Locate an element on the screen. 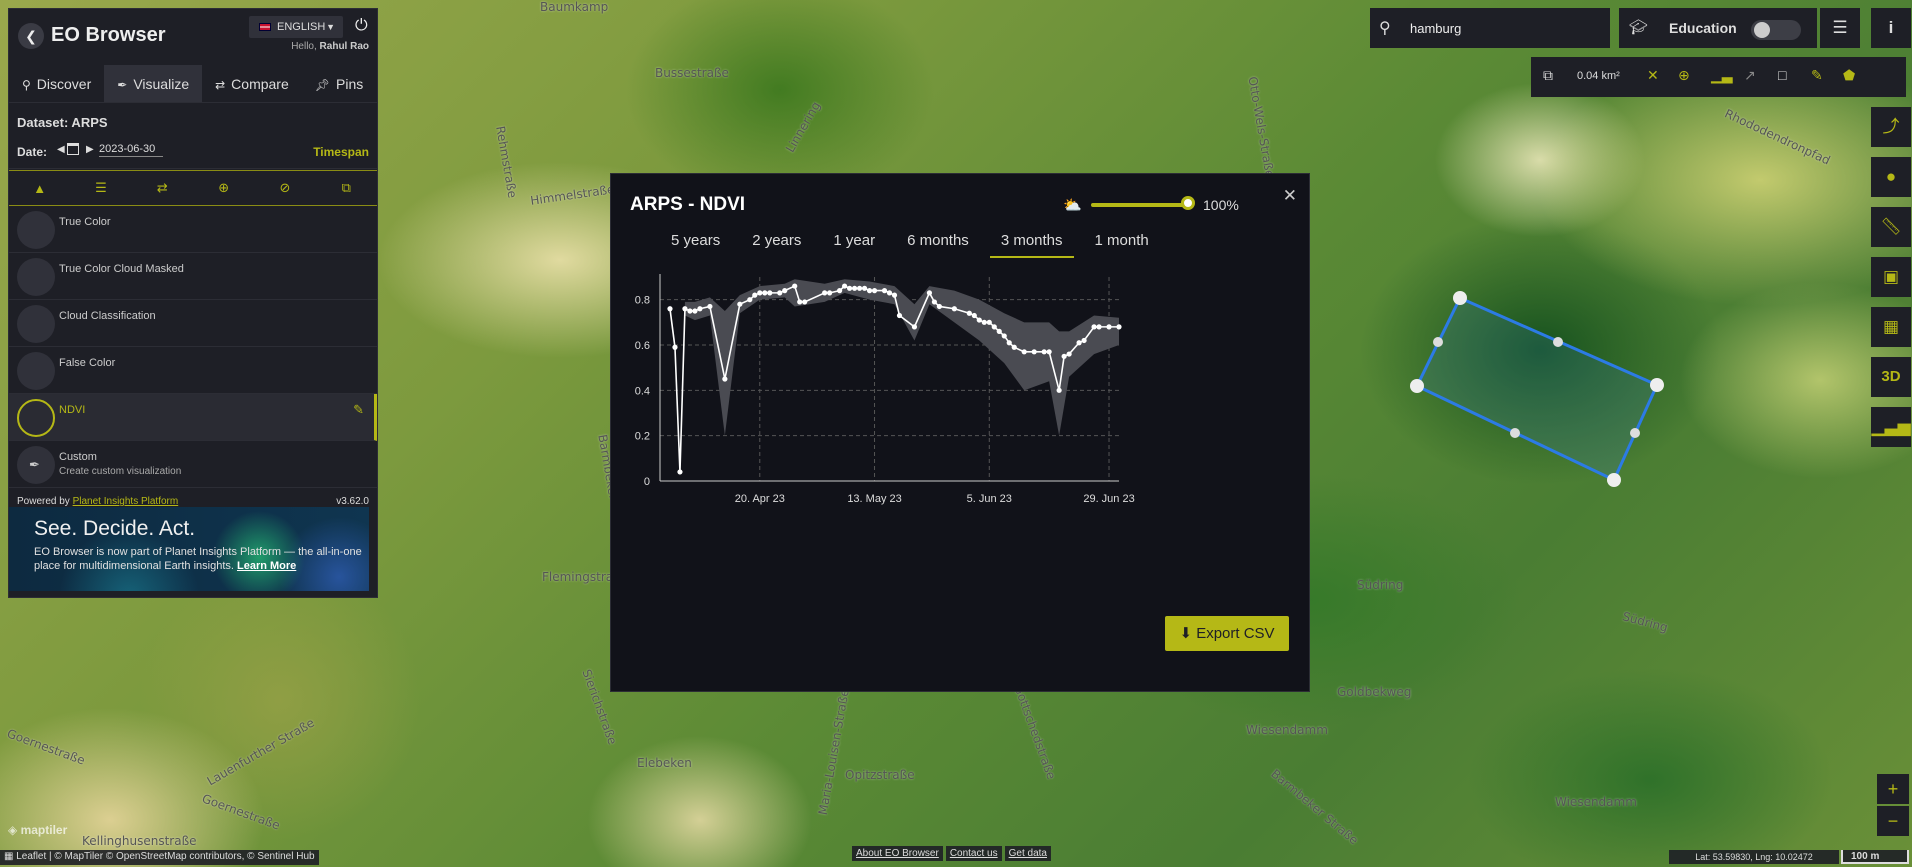 The width and height of the screenshot is (1912, 867). aoi-area: 0.04 km² is located at coordinates (1598, 76).